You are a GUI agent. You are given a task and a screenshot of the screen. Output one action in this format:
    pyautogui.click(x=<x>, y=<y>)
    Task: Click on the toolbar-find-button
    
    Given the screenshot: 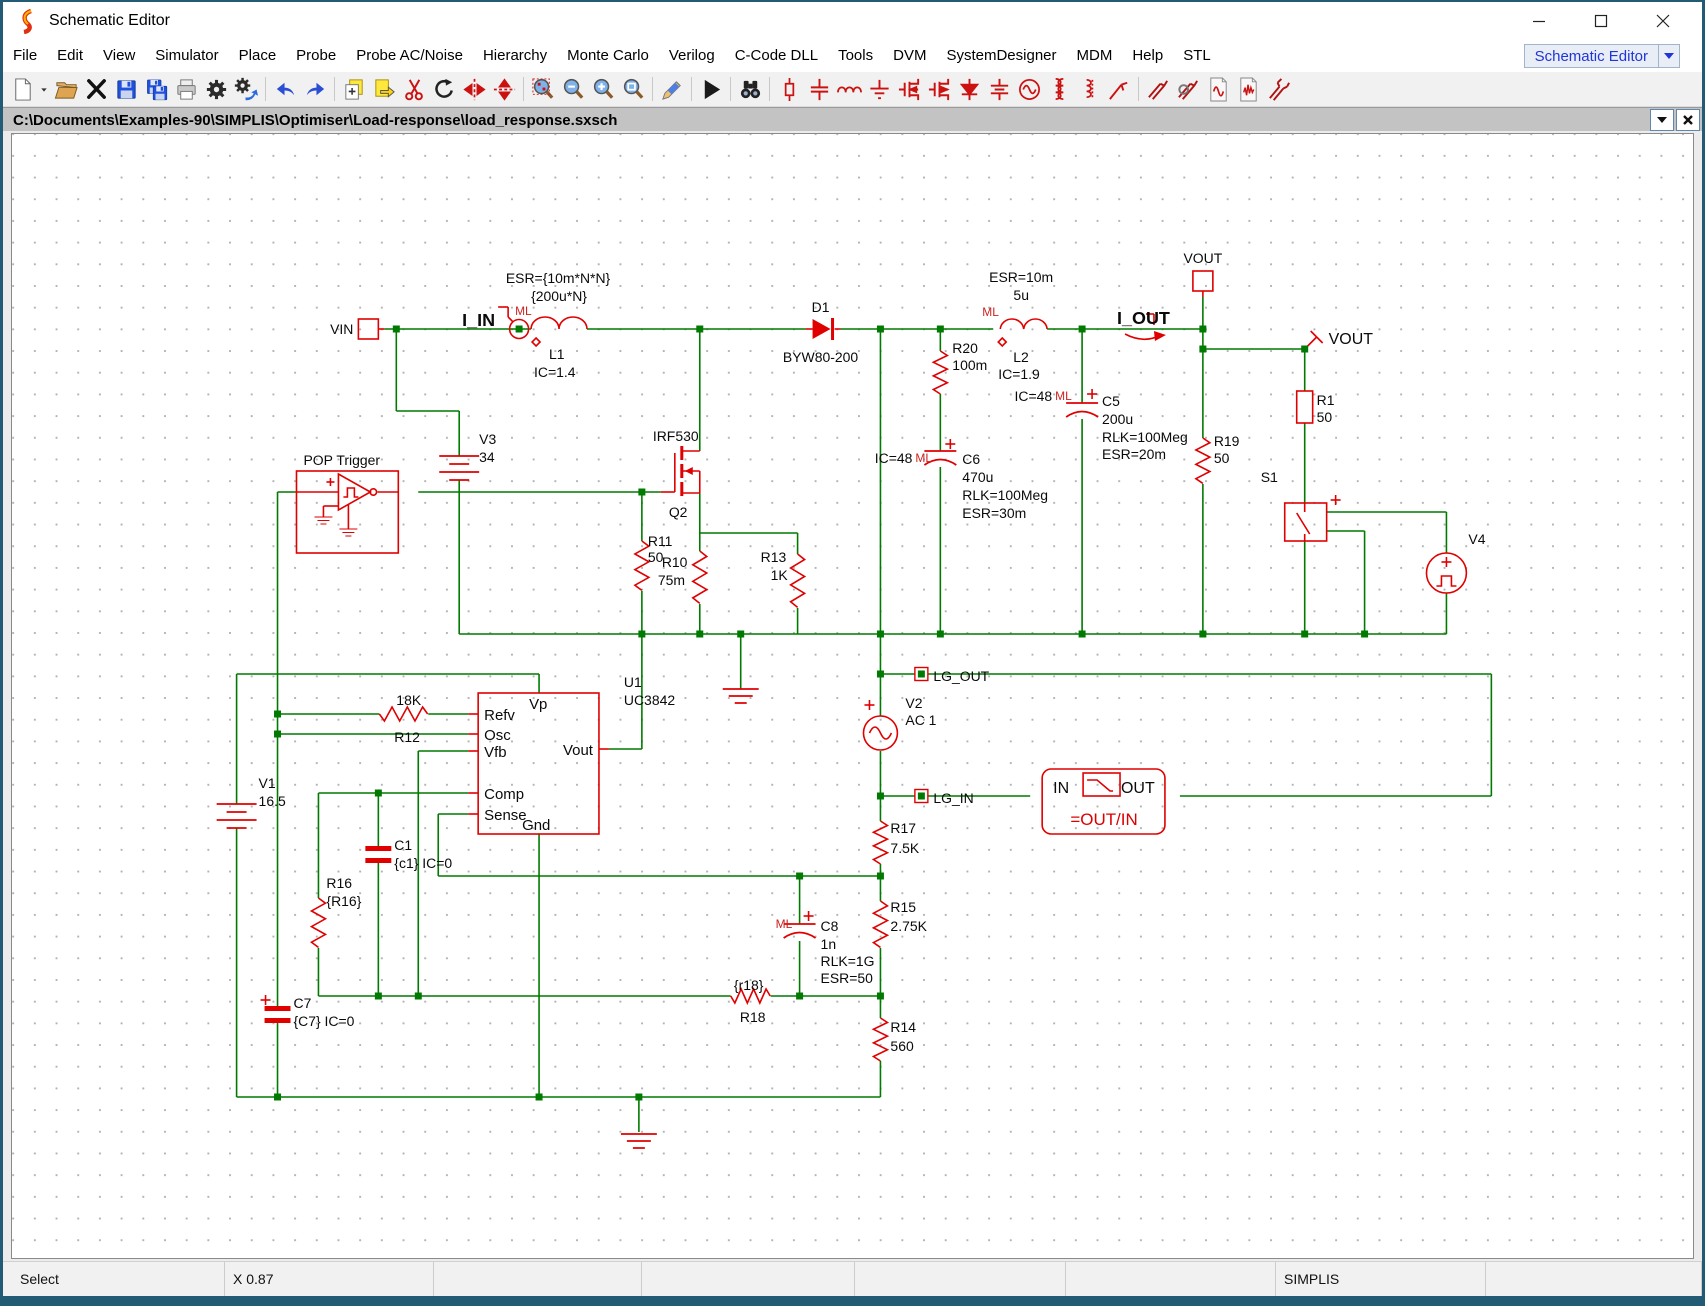 What is the action you would take?
    pyautogui.click(x=750, y=89)
    